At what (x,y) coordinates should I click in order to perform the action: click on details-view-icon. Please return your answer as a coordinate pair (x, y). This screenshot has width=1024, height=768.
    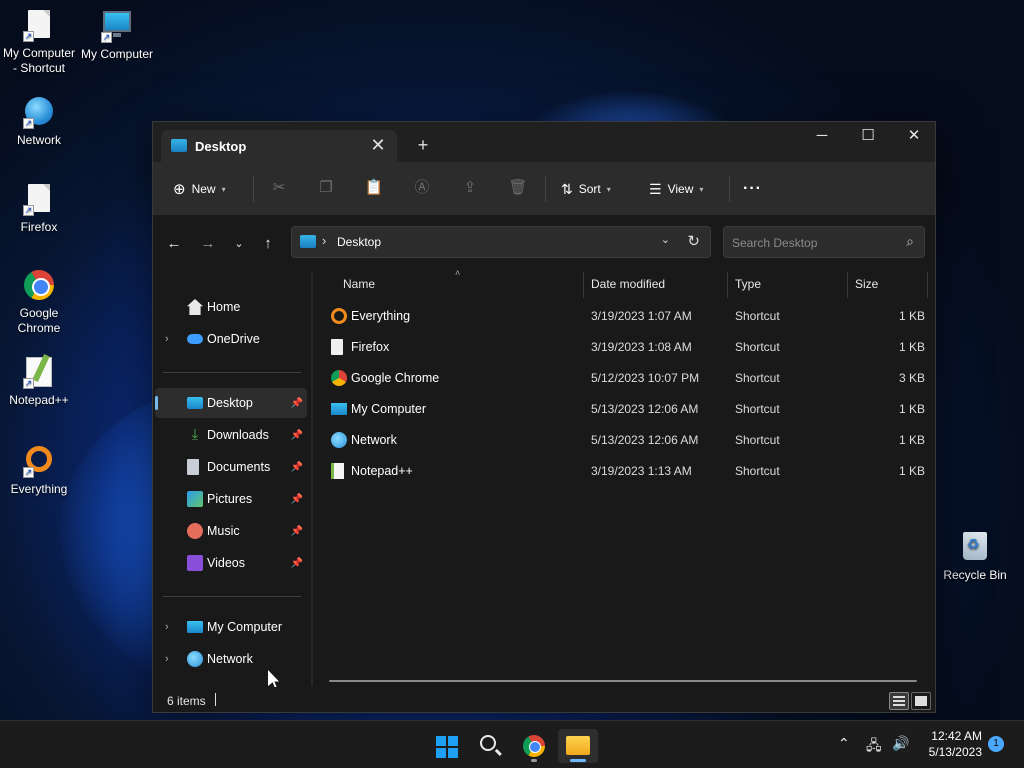
    Looking at the image, I should click on (899, 701).